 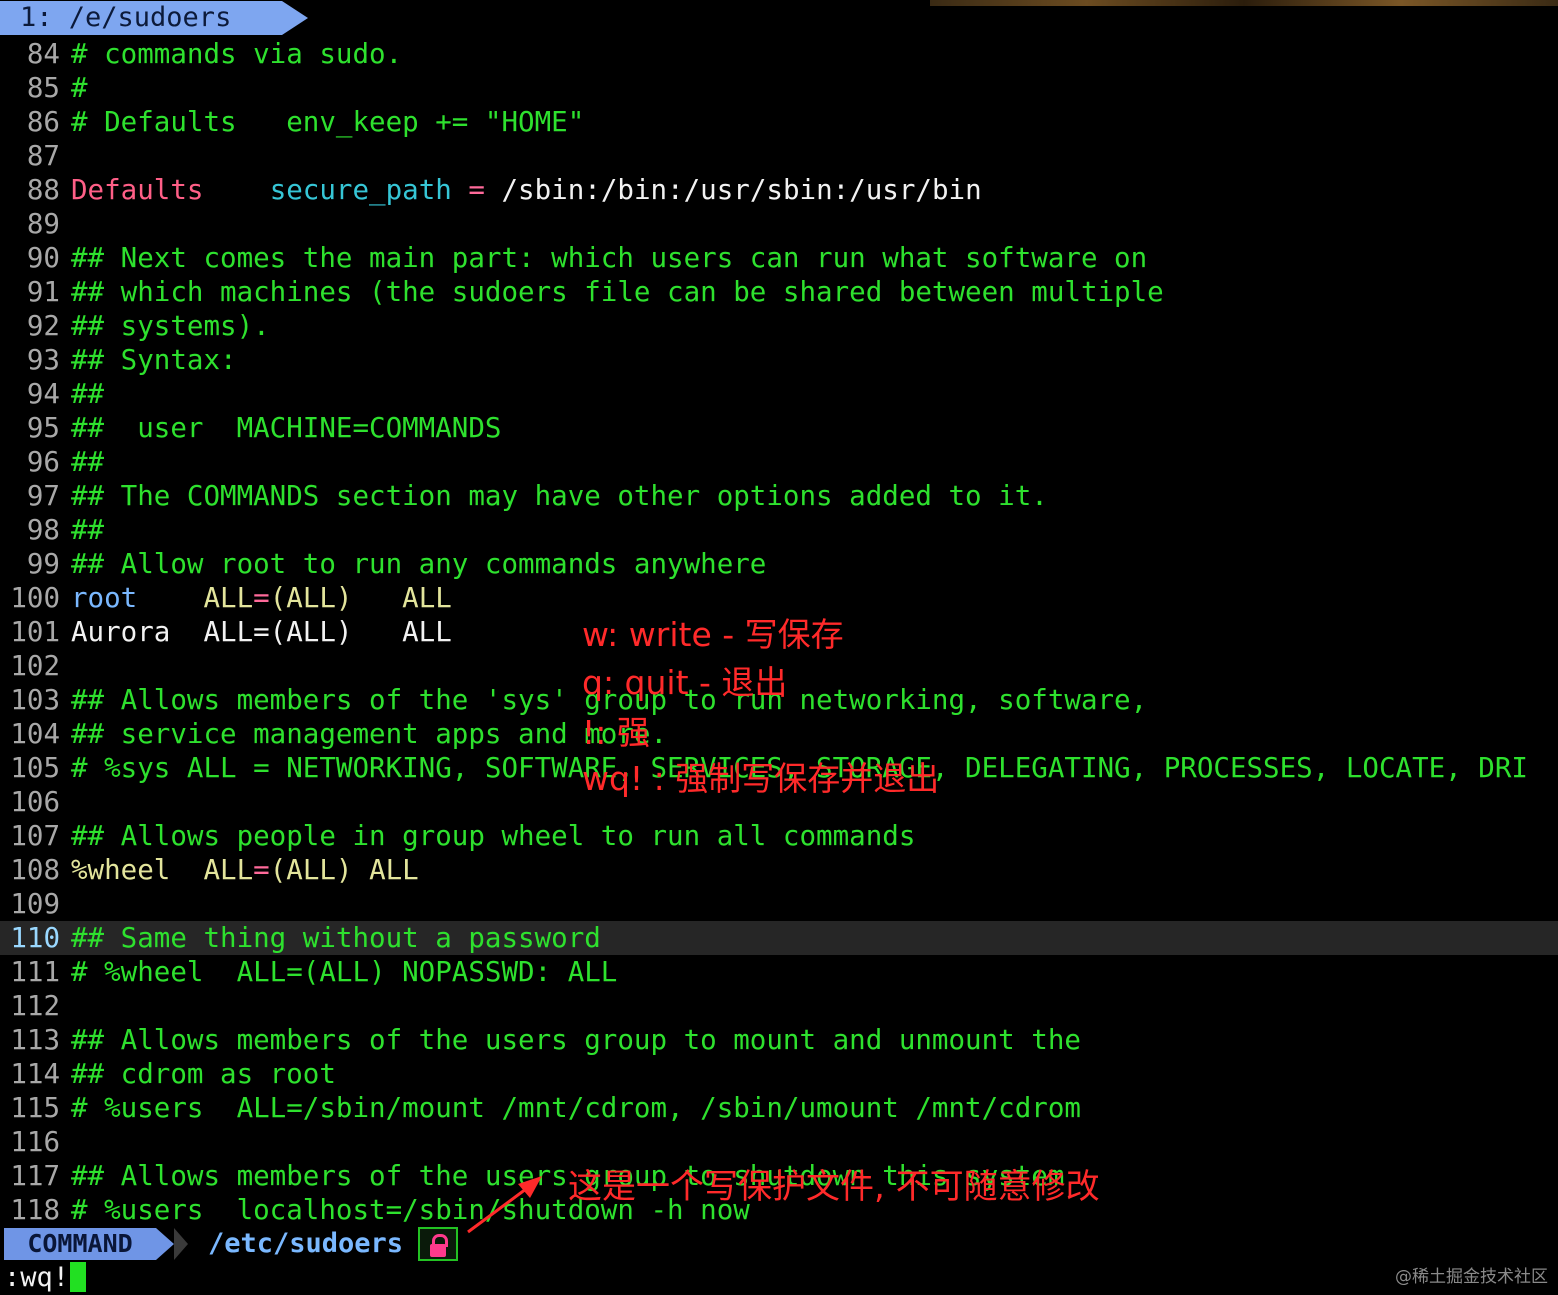 What do you see at coordinates (43, 326) in the screenshot?
I see `line-number: 92` at bounding box center [43, 326].